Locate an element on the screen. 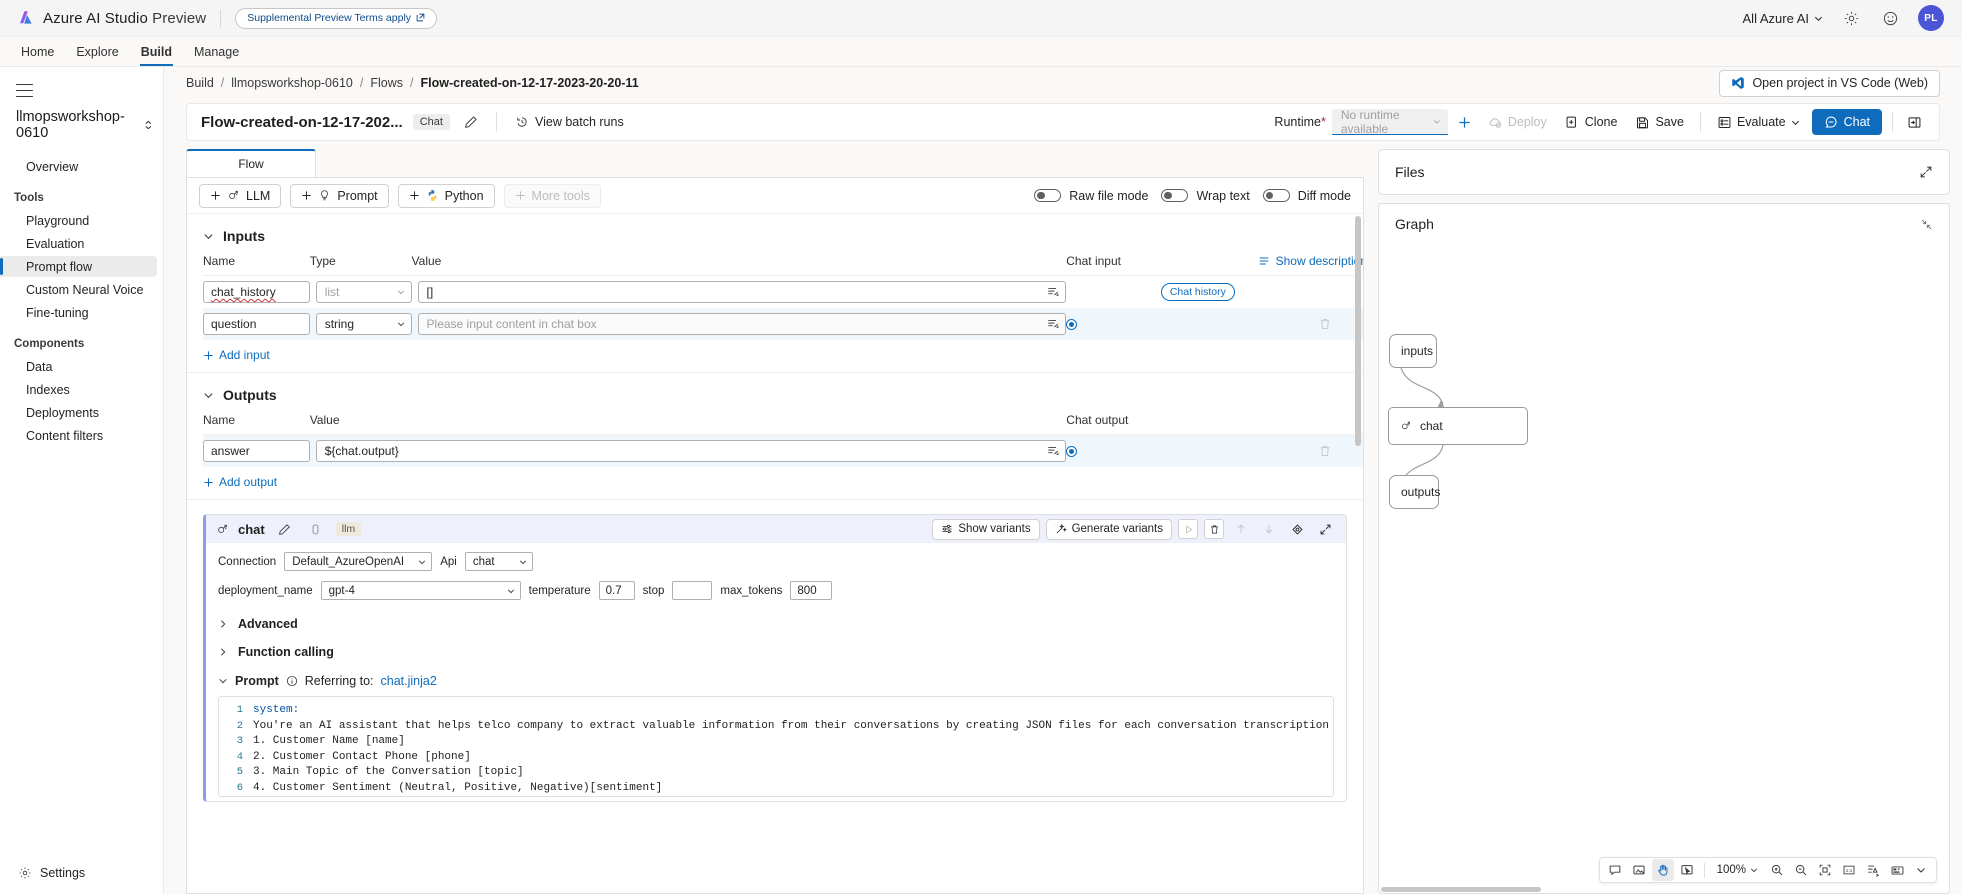 The width and height of the screenshot is (1962, 894). input-value-field: Please input content in chat box is located at coordinates (742, 324).